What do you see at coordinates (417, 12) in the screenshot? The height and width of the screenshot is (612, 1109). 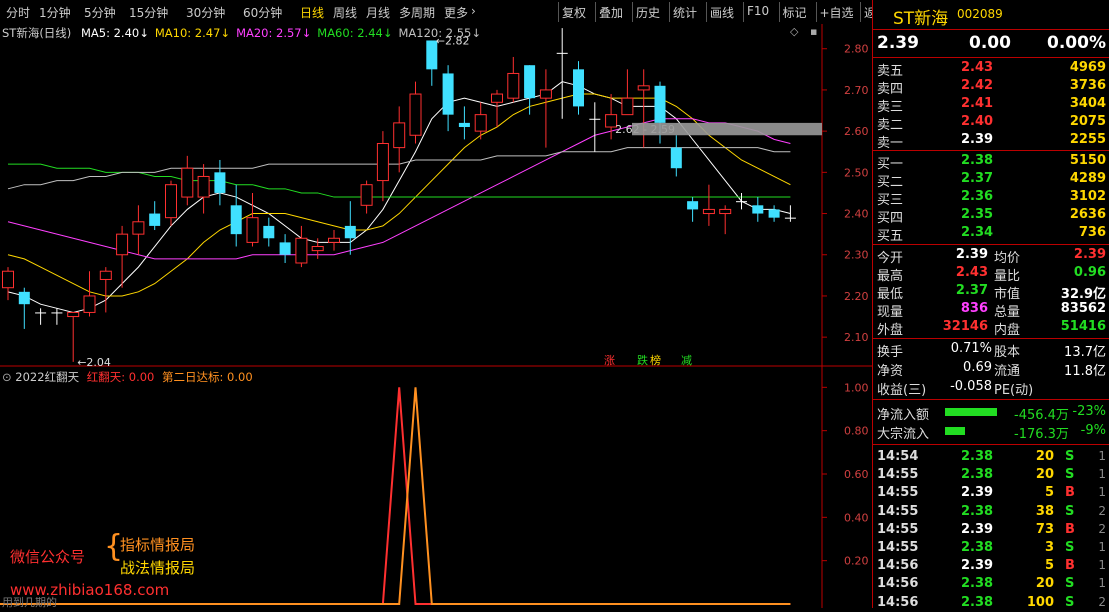 I see `period-tab-9: 多周期` at bounding box center [417, 12].